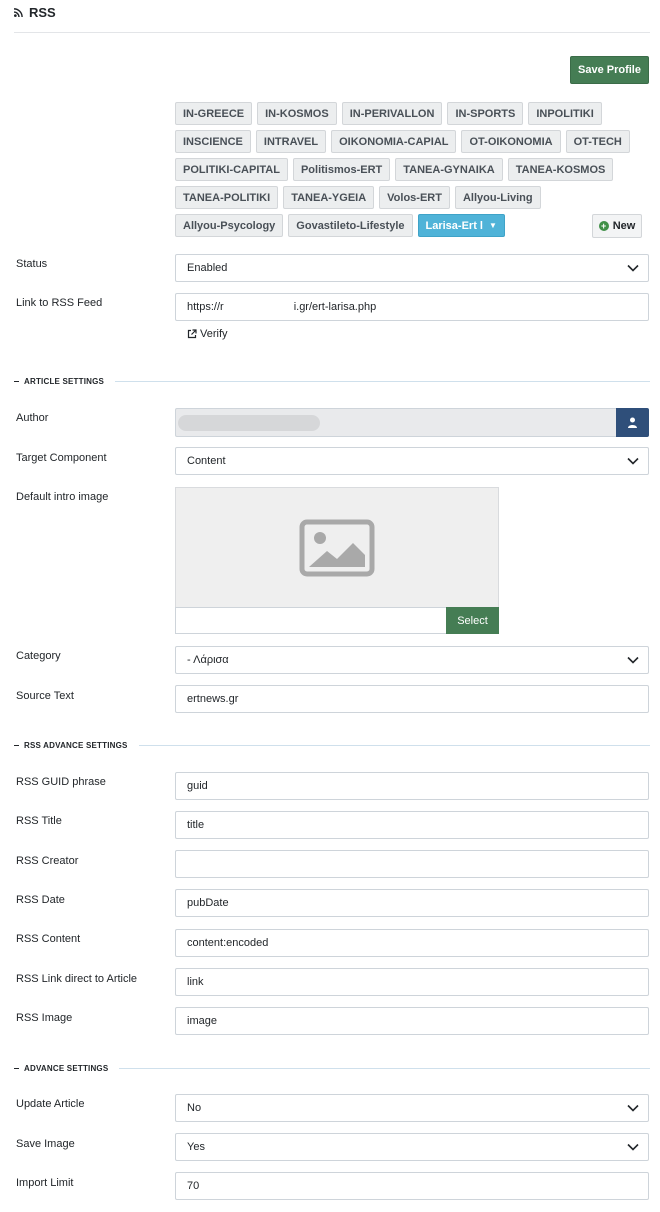  What do you see at coordinates (335, 307) in the screenshot?
I see `rss-link-value-end: i.gr/ert-larisa.php` at bounding box center [335, 307].